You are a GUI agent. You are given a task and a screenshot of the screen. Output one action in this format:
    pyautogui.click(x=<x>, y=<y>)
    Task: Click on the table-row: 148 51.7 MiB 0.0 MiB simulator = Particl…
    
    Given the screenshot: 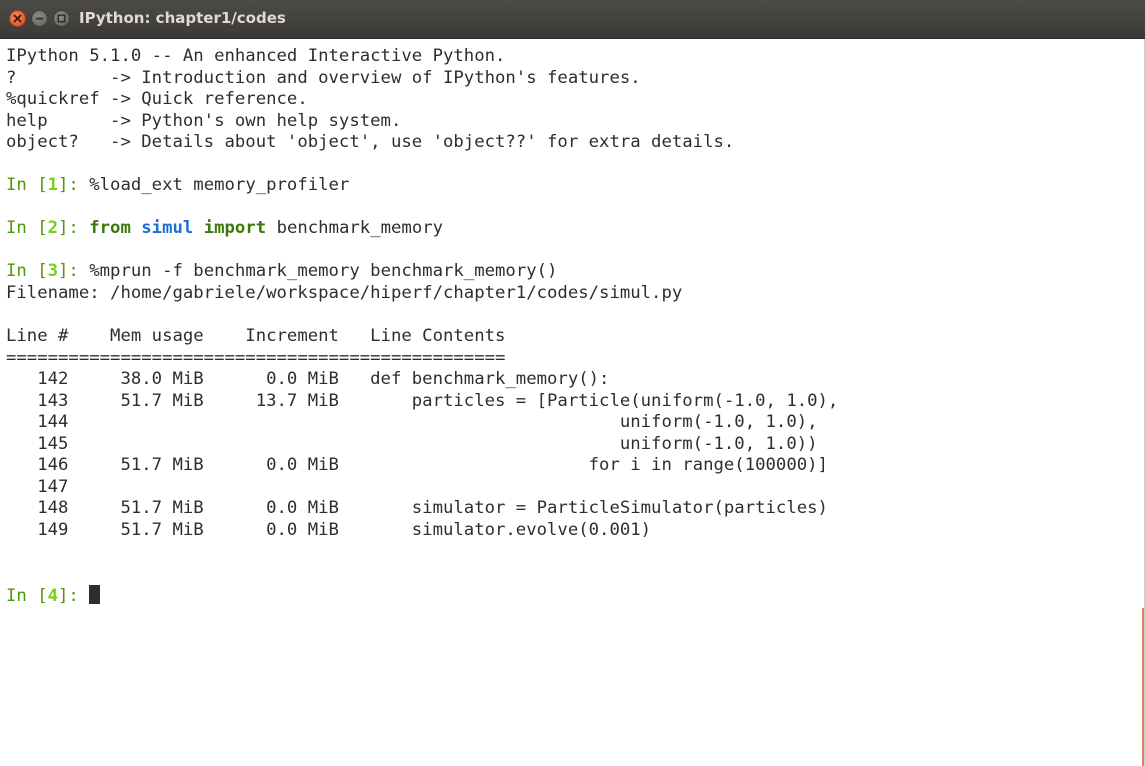 What is the action you would take?
    pyautogui.click(x=417, y=508)
    